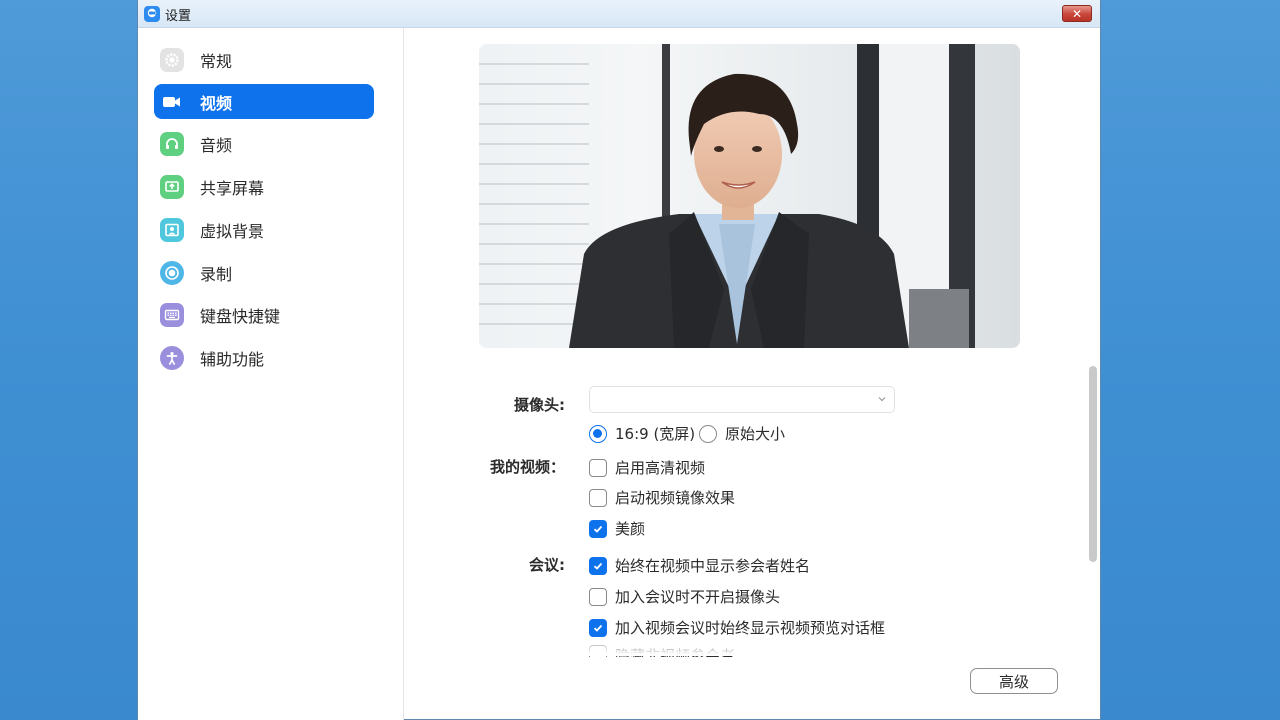 The image size is (1280, 720). Describe the element at coordinates (1093, 464) in the screenshot. I see `content-scrollbar` at that location.